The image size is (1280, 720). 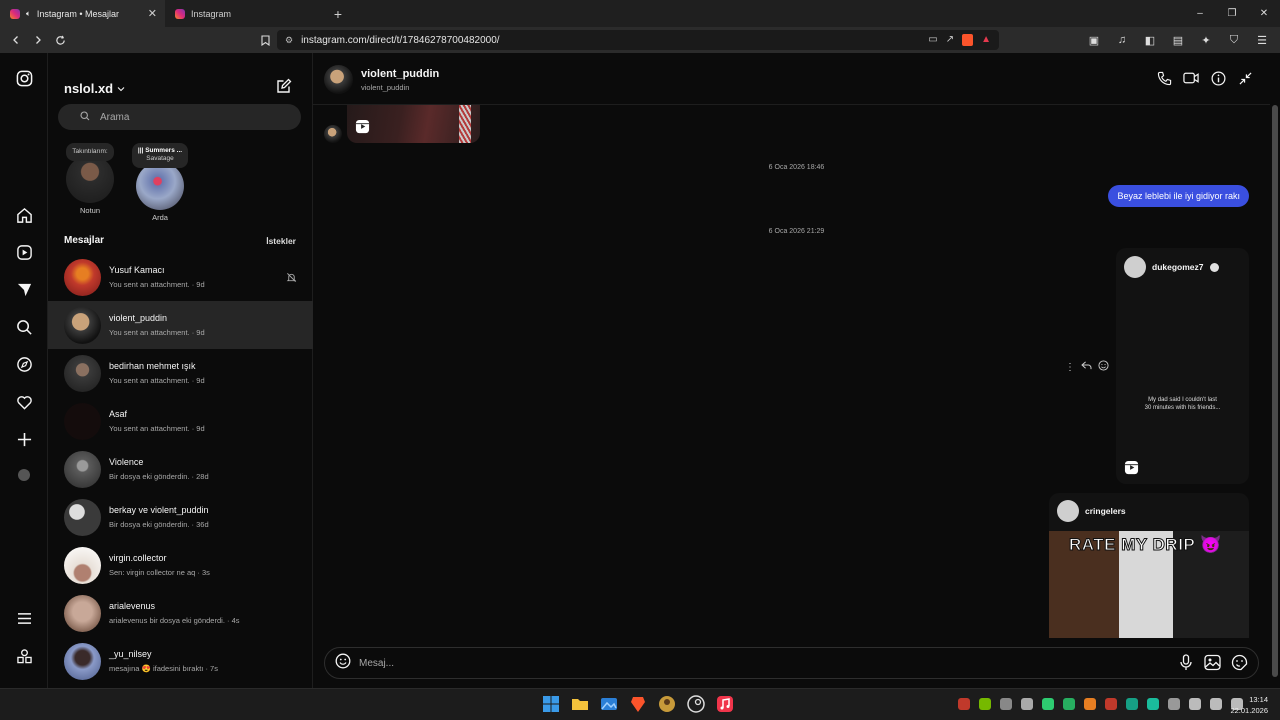 I want to click on brave-shields-icon, so click(x=968, y=40).